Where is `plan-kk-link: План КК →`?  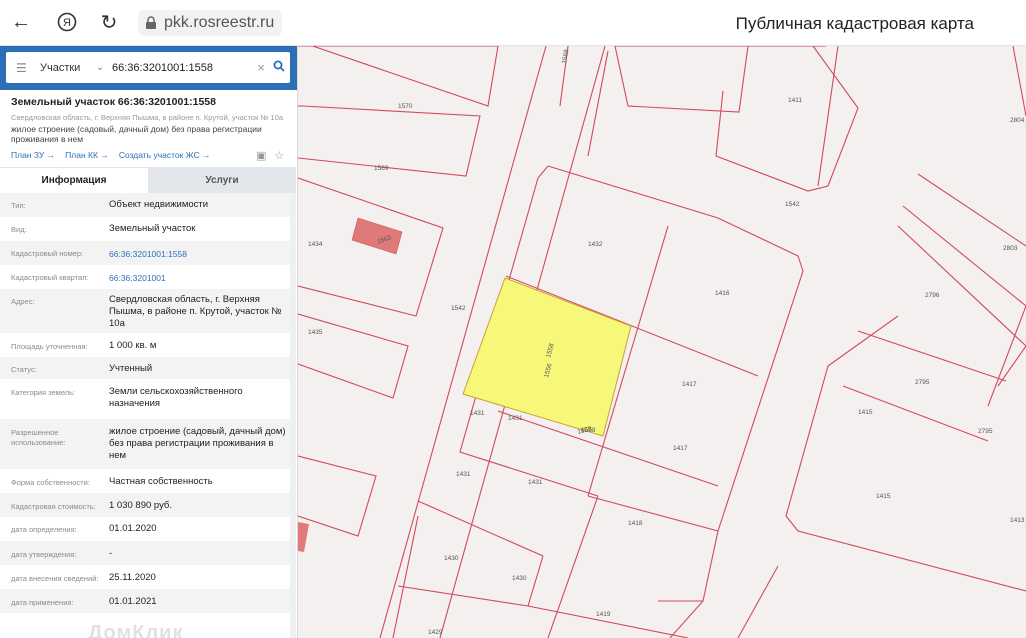 plan-kk-link: План КК → is located at coordinates (87, 155).